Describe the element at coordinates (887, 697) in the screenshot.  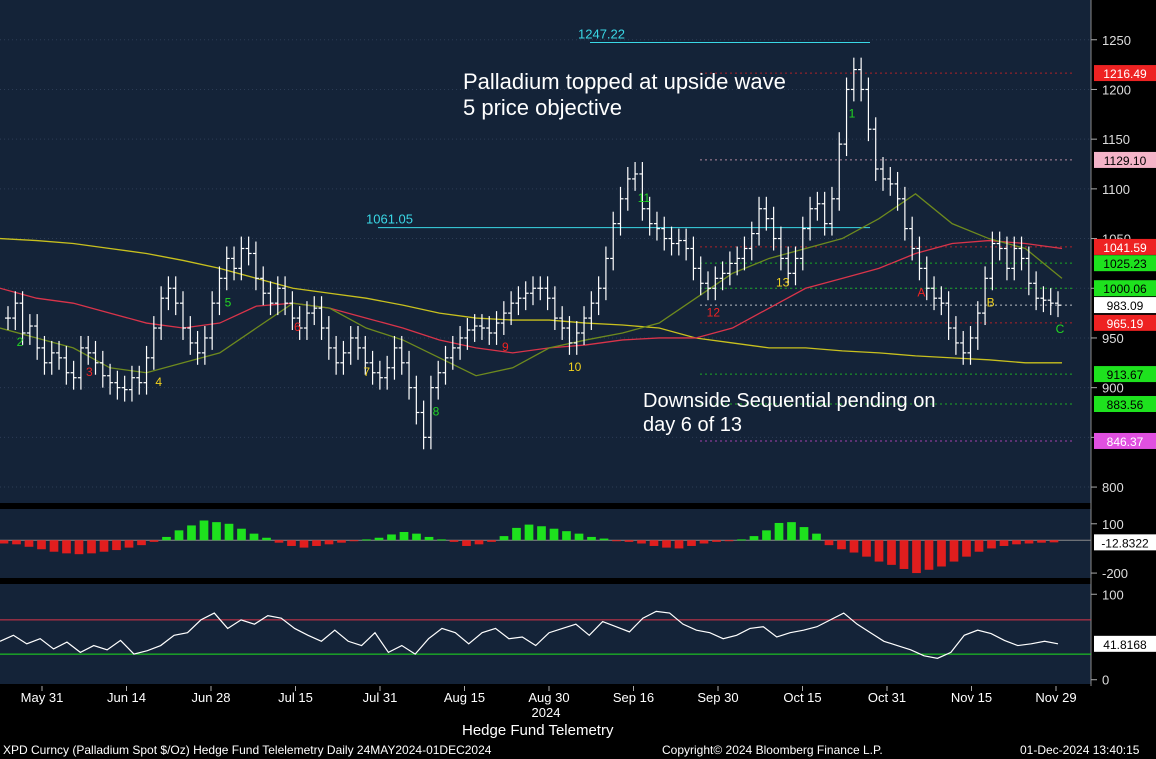
I see `xtick-label: Oct 31` at that location.